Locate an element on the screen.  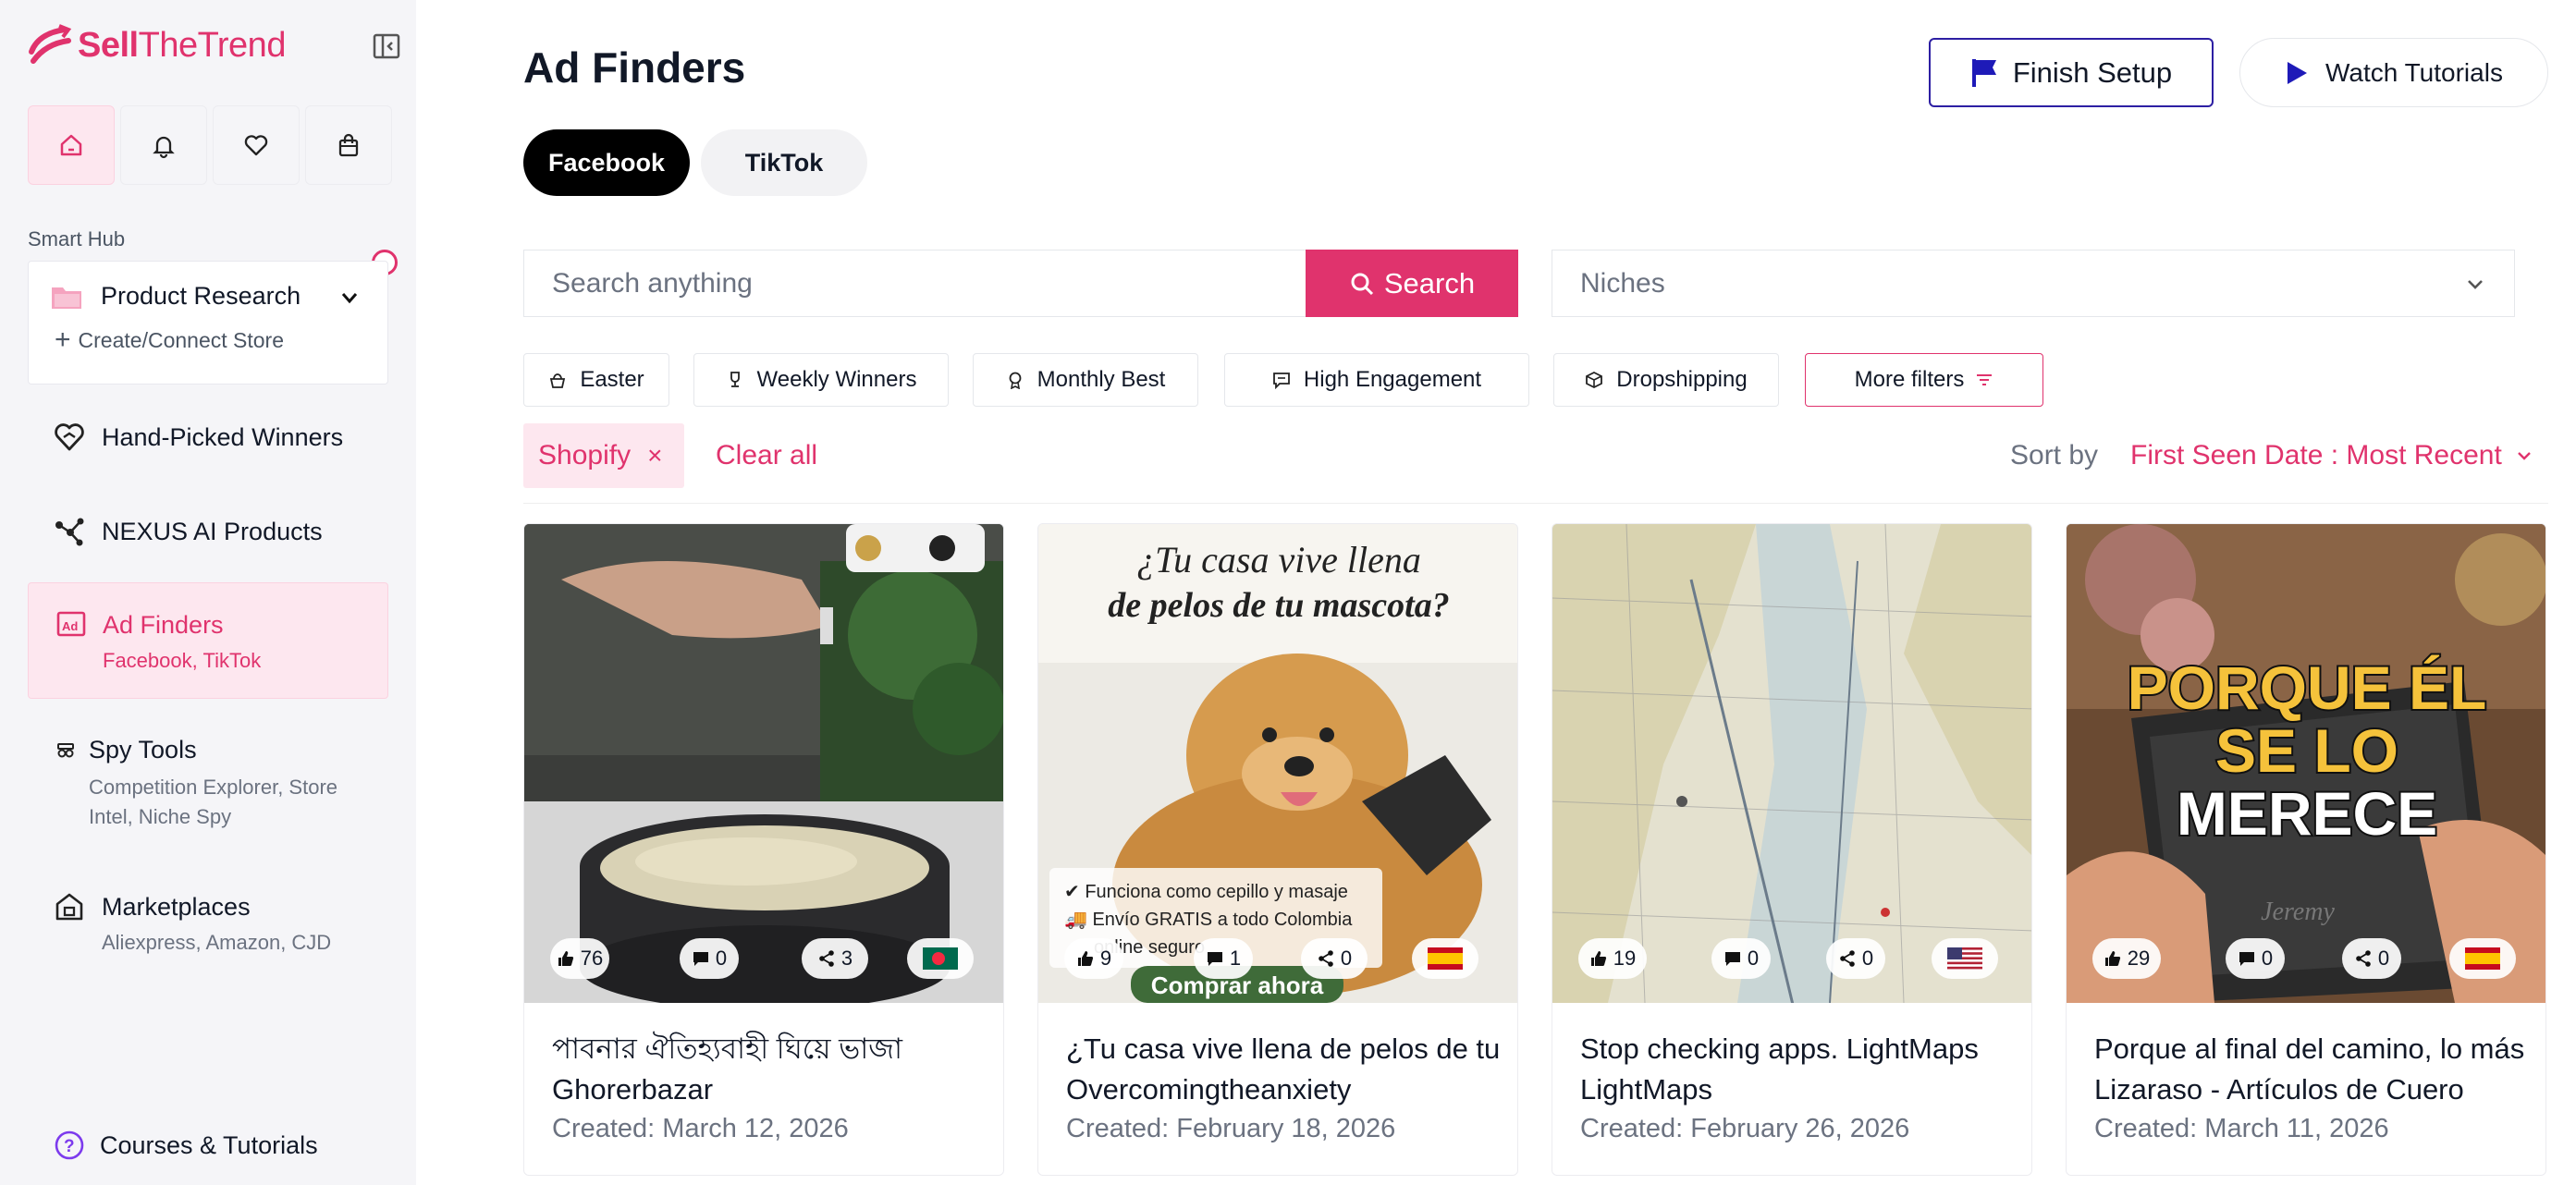
logo-text: SellTheTrend is located at coordinates (182, 45).